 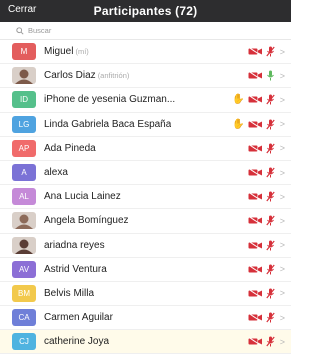 What do you see at coordinates (270, 75) in the screenshot?
I see `mic-on-icon` at bounding box center [270, 75].